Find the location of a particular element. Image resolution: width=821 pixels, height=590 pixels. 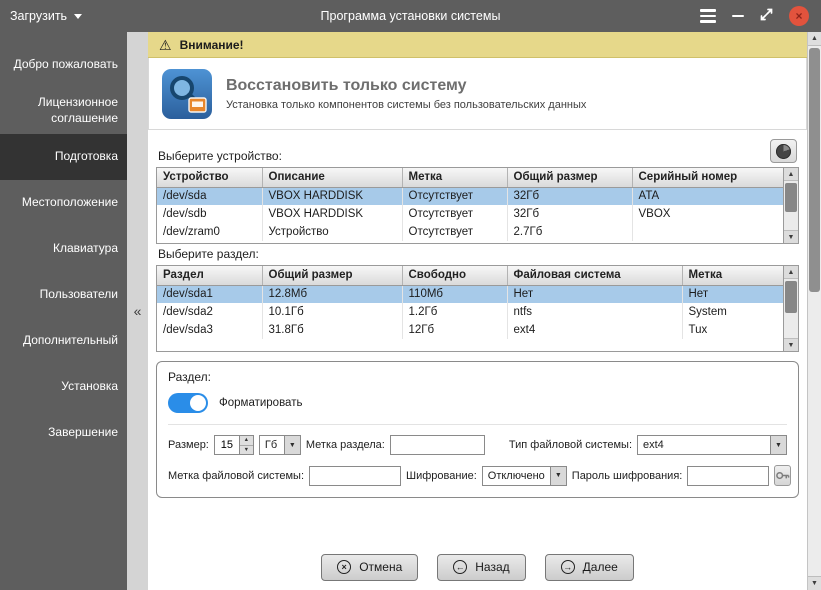

encryption-password-label: Пароль шифрования: is located at coordinates (627, 475).